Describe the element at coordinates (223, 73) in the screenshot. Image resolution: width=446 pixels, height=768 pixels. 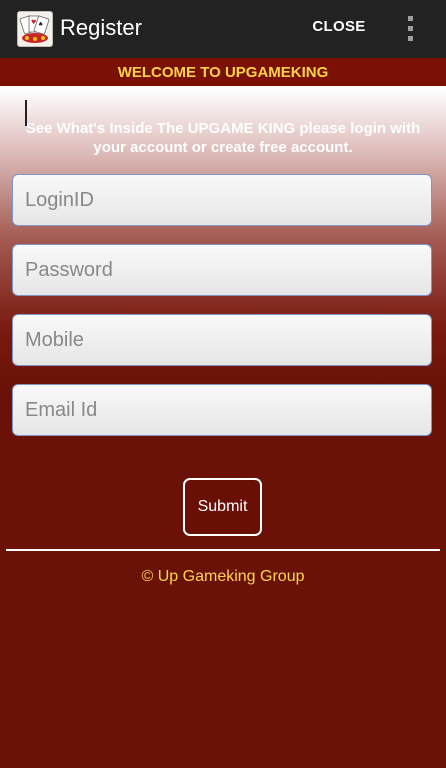
I see `welcome-banner: WELCOME TO UPGAMEKING` at that location.